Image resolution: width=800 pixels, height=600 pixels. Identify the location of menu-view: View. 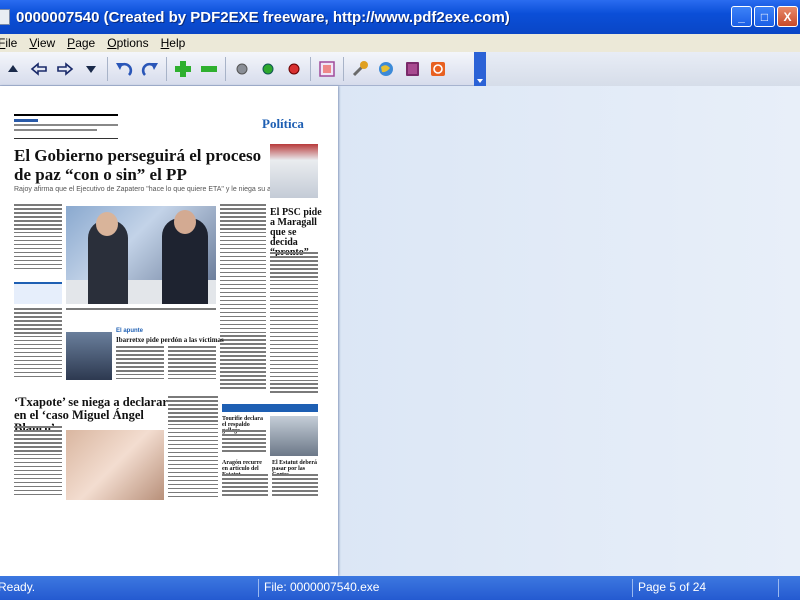
(42, 43).